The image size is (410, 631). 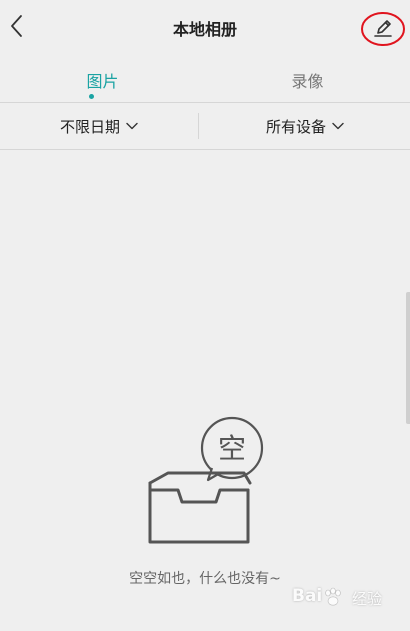 What do you see at coordinates (204, 29) in the screenshot?
I see `page-title: 本地相册` at bounding box center [204, 29].